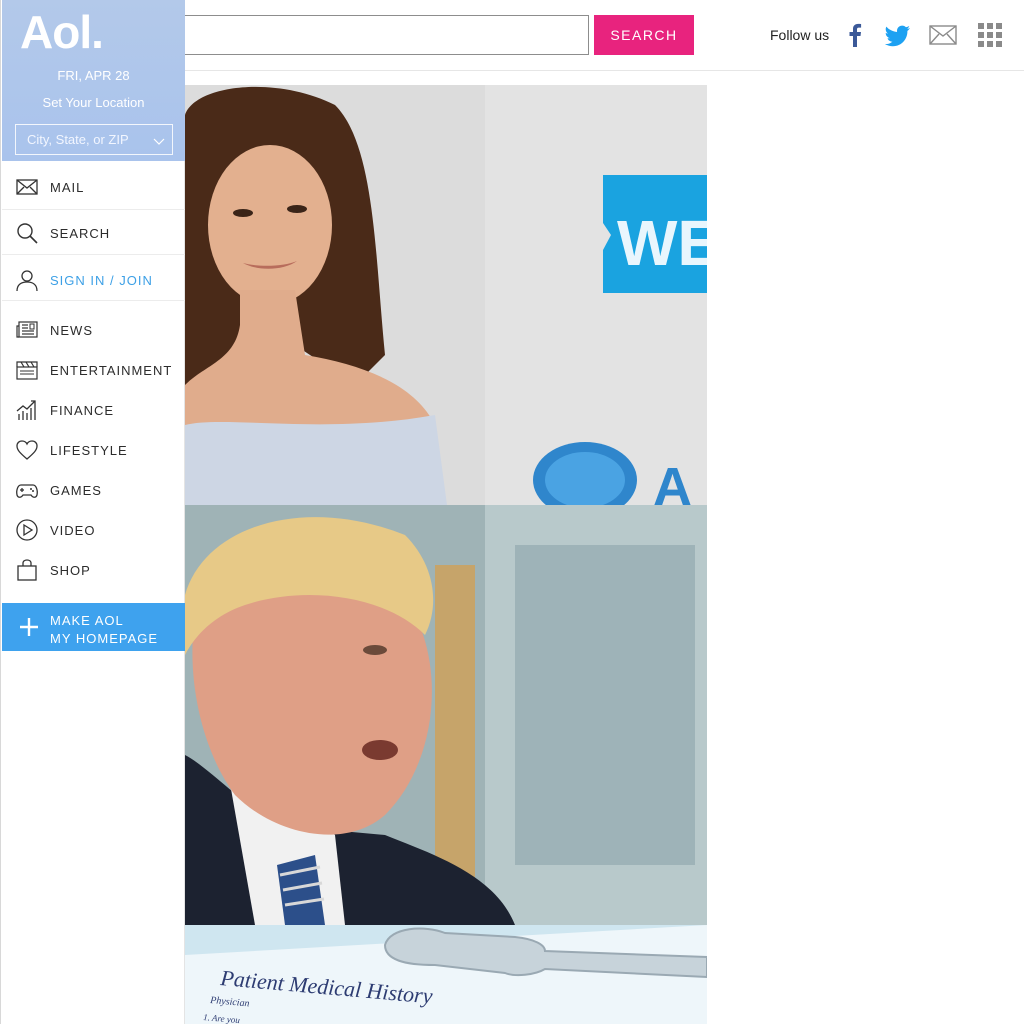 The width and height of the screenshot is (1024, 1024). I want to click on current-date: FRI, APR 28, so click(93, 75).